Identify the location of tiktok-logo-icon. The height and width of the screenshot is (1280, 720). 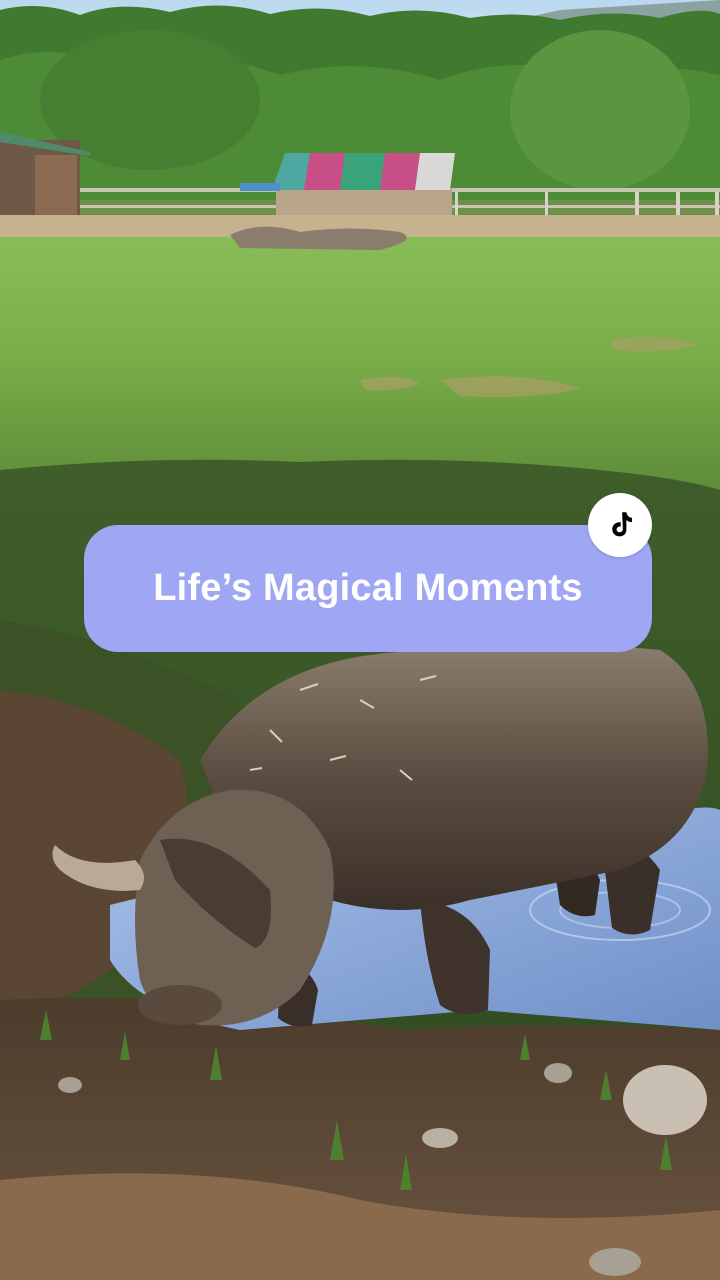
(622, 524).